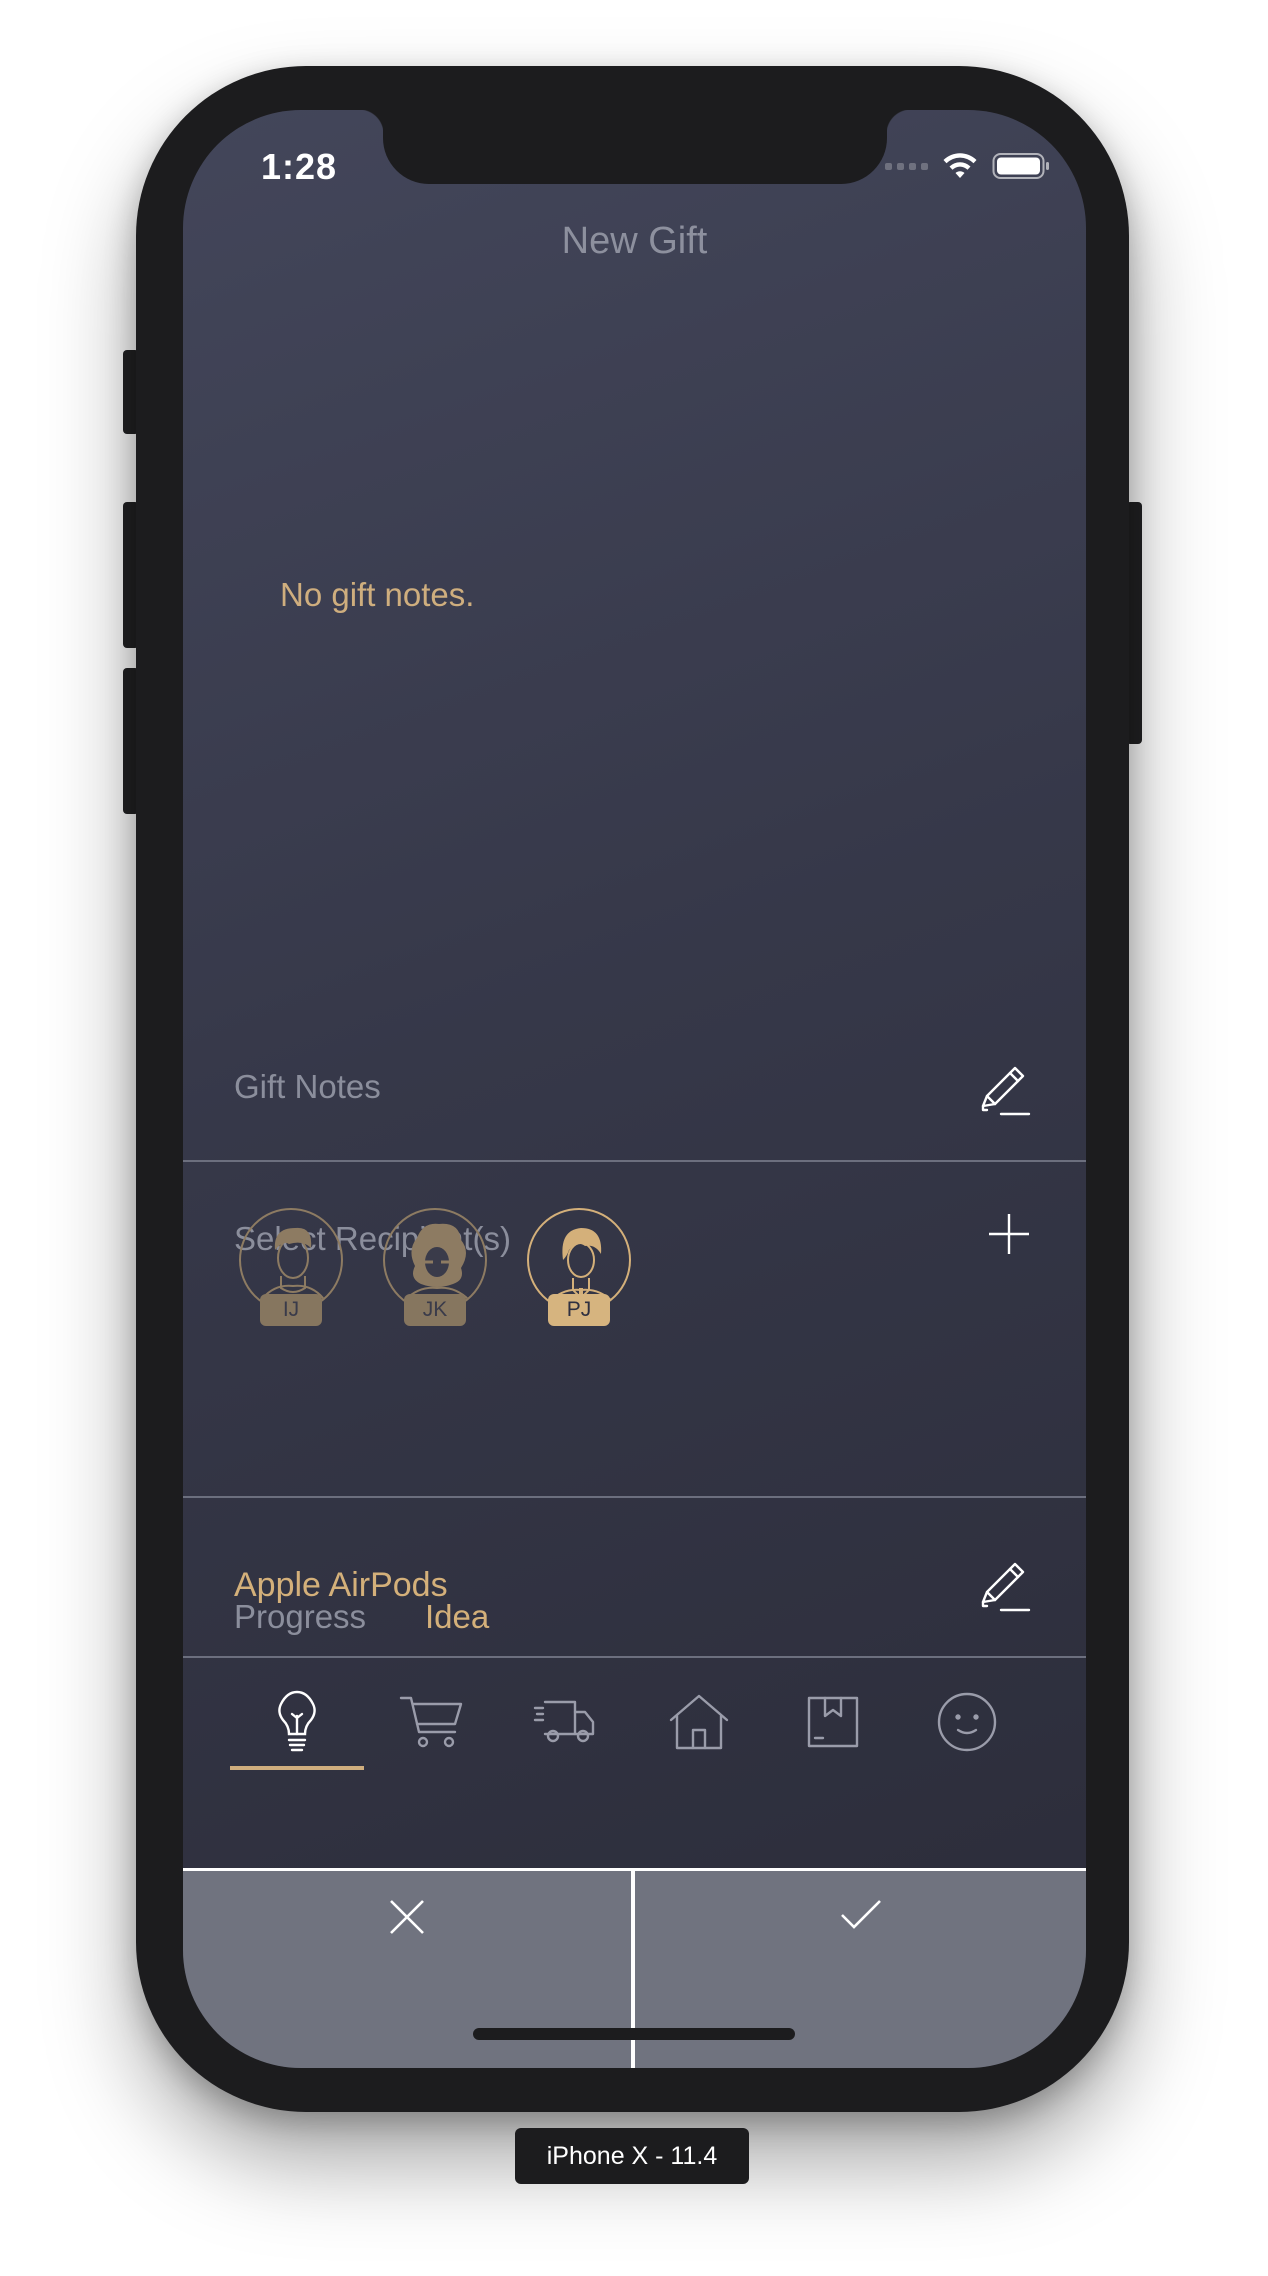 This screenshot has height=2276, width=1268. I want to click on recipient-avatar-jk: JK, so click(435, 1267).